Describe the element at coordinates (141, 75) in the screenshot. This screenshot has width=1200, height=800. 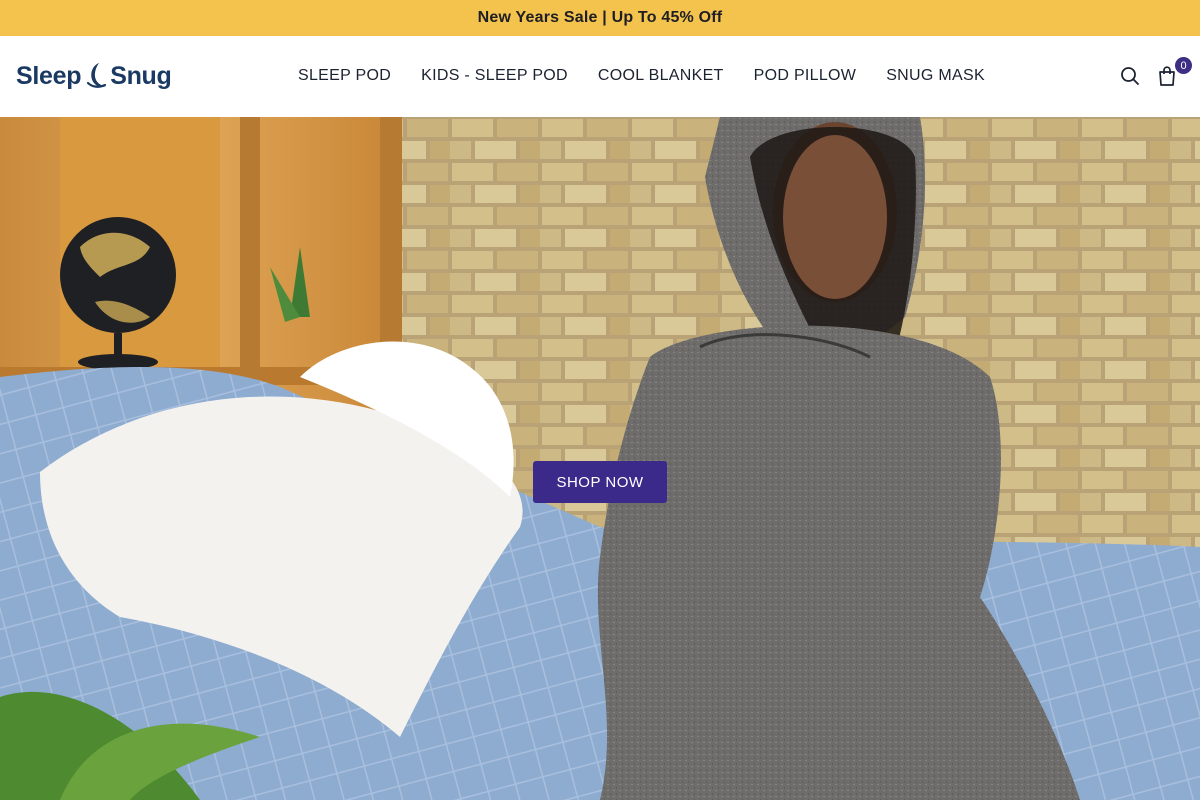
I see `logo-word-snug: Snug` at that location.